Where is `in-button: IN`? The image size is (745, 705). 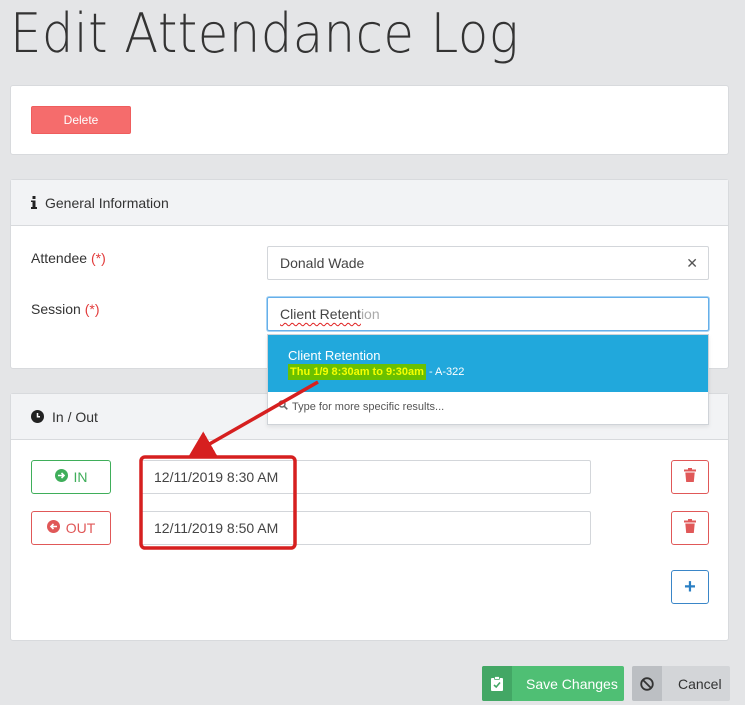 in-button: IN is located at coordinates (71, 477).